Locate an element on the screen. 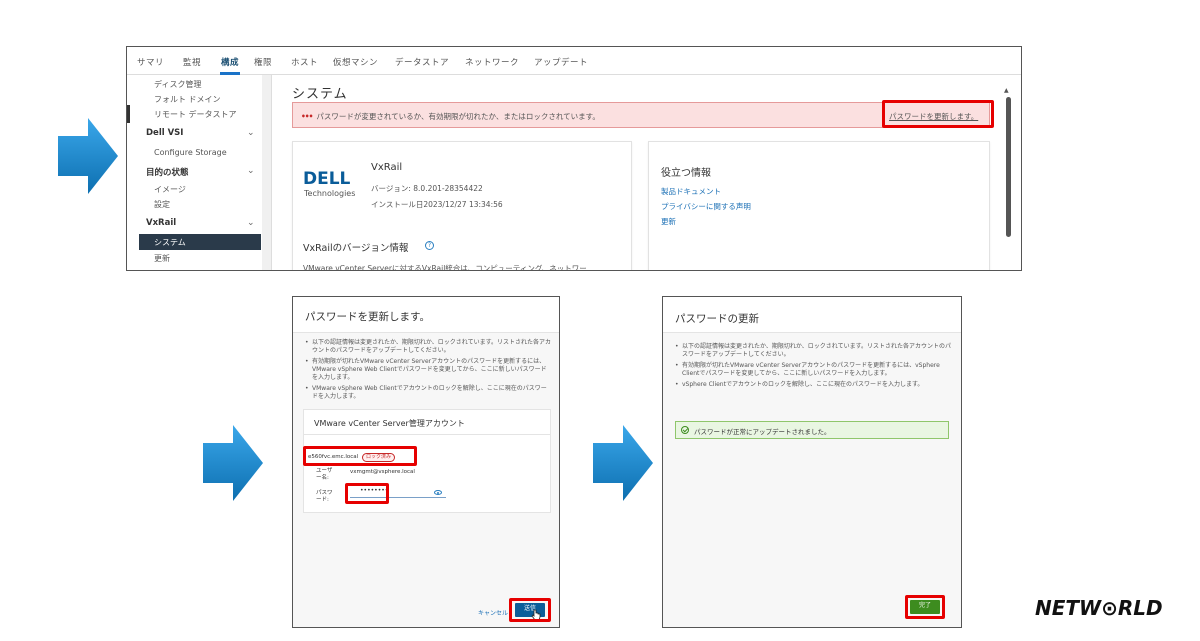 The image size is (1200, 641). tab-monitor: 監視 is located at coordinates (192, 62).